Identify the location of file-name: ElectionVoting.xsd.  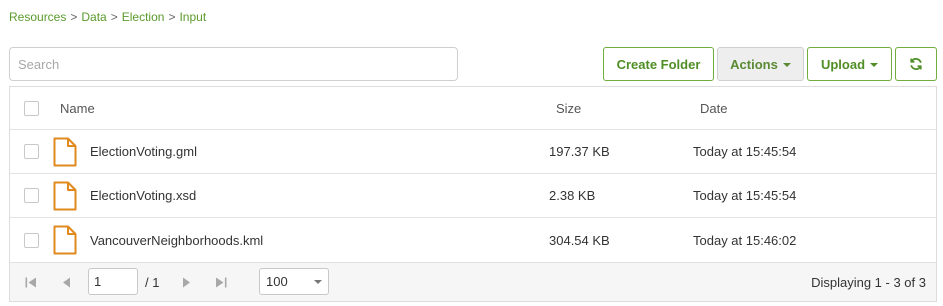
(143, 195).